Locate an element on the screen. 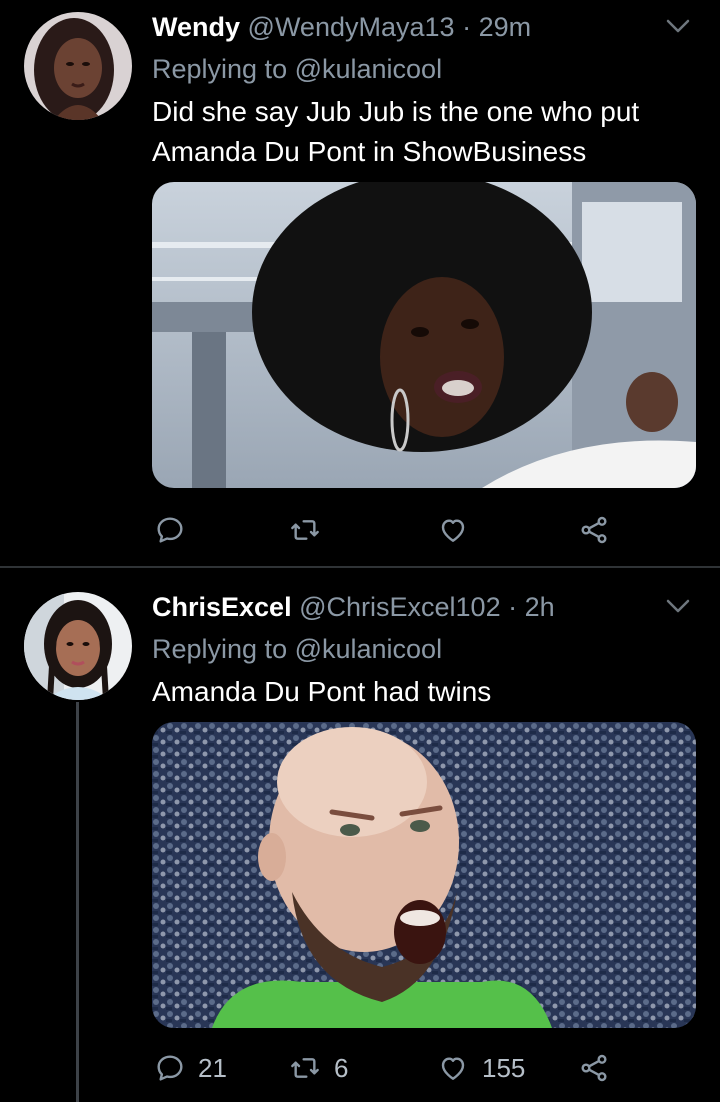 The width and height of the screenshot is (720, 1102). user-handle: @ChrisExcel102 is located at coordinates (400, 607).